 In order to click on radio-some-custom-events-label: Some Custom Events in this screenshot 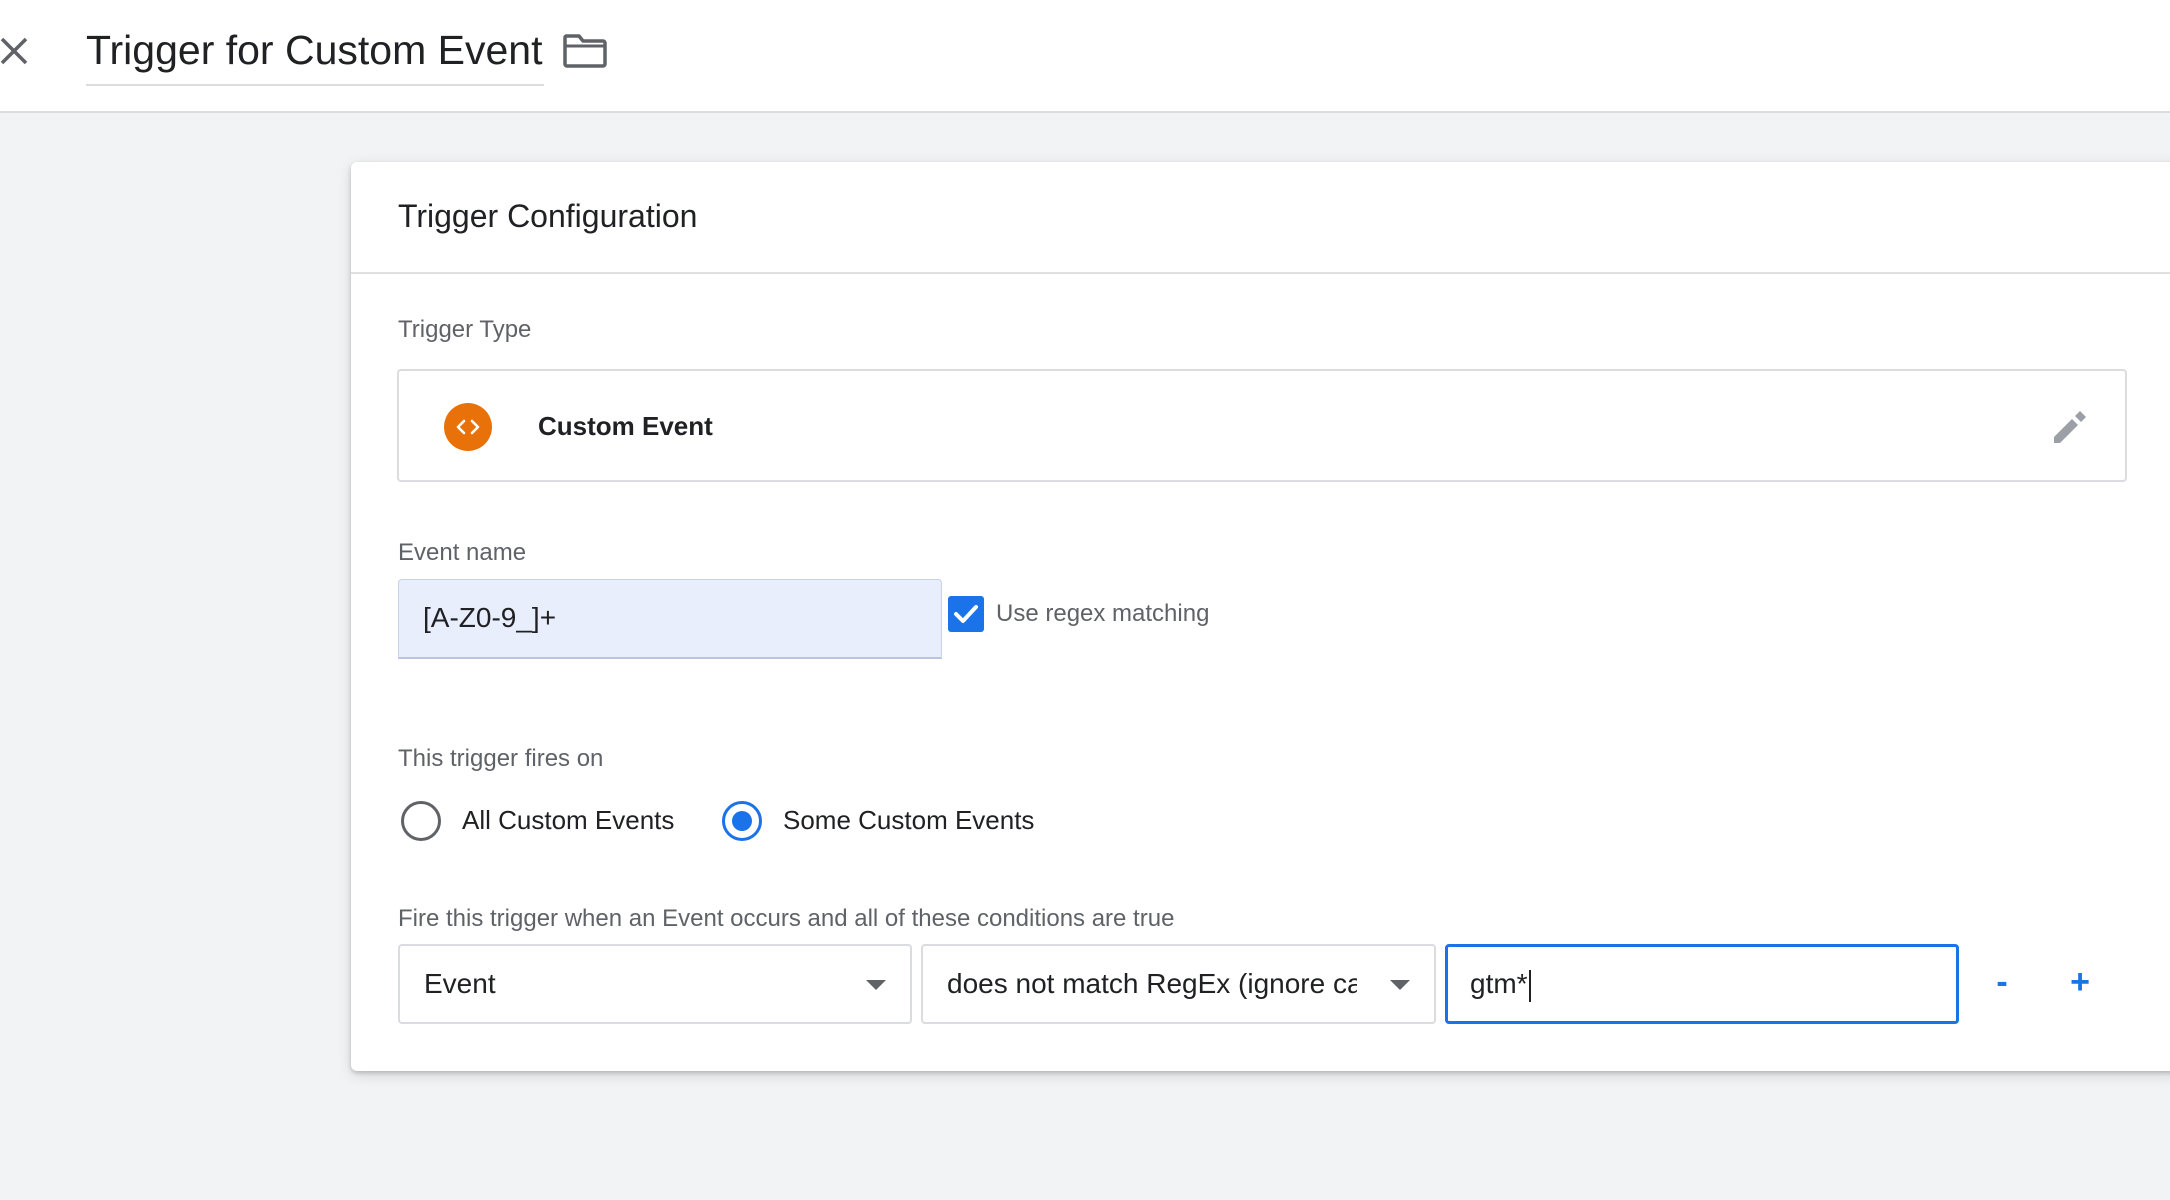, I will do `click(908, 820)`.